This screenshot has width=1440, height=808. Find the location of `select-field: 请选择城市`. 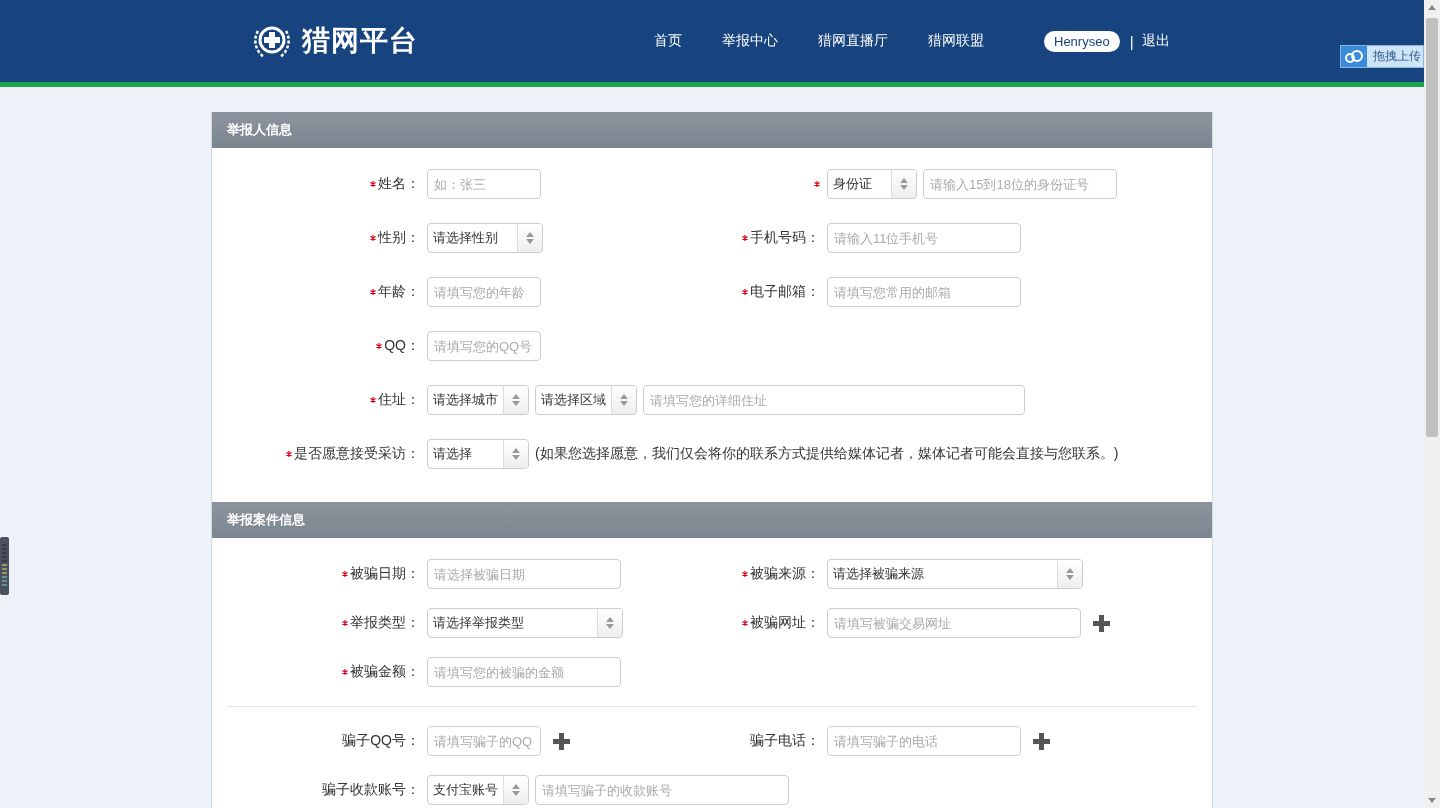

select-field: 请选择城市 is located at coordinates (478, 400).